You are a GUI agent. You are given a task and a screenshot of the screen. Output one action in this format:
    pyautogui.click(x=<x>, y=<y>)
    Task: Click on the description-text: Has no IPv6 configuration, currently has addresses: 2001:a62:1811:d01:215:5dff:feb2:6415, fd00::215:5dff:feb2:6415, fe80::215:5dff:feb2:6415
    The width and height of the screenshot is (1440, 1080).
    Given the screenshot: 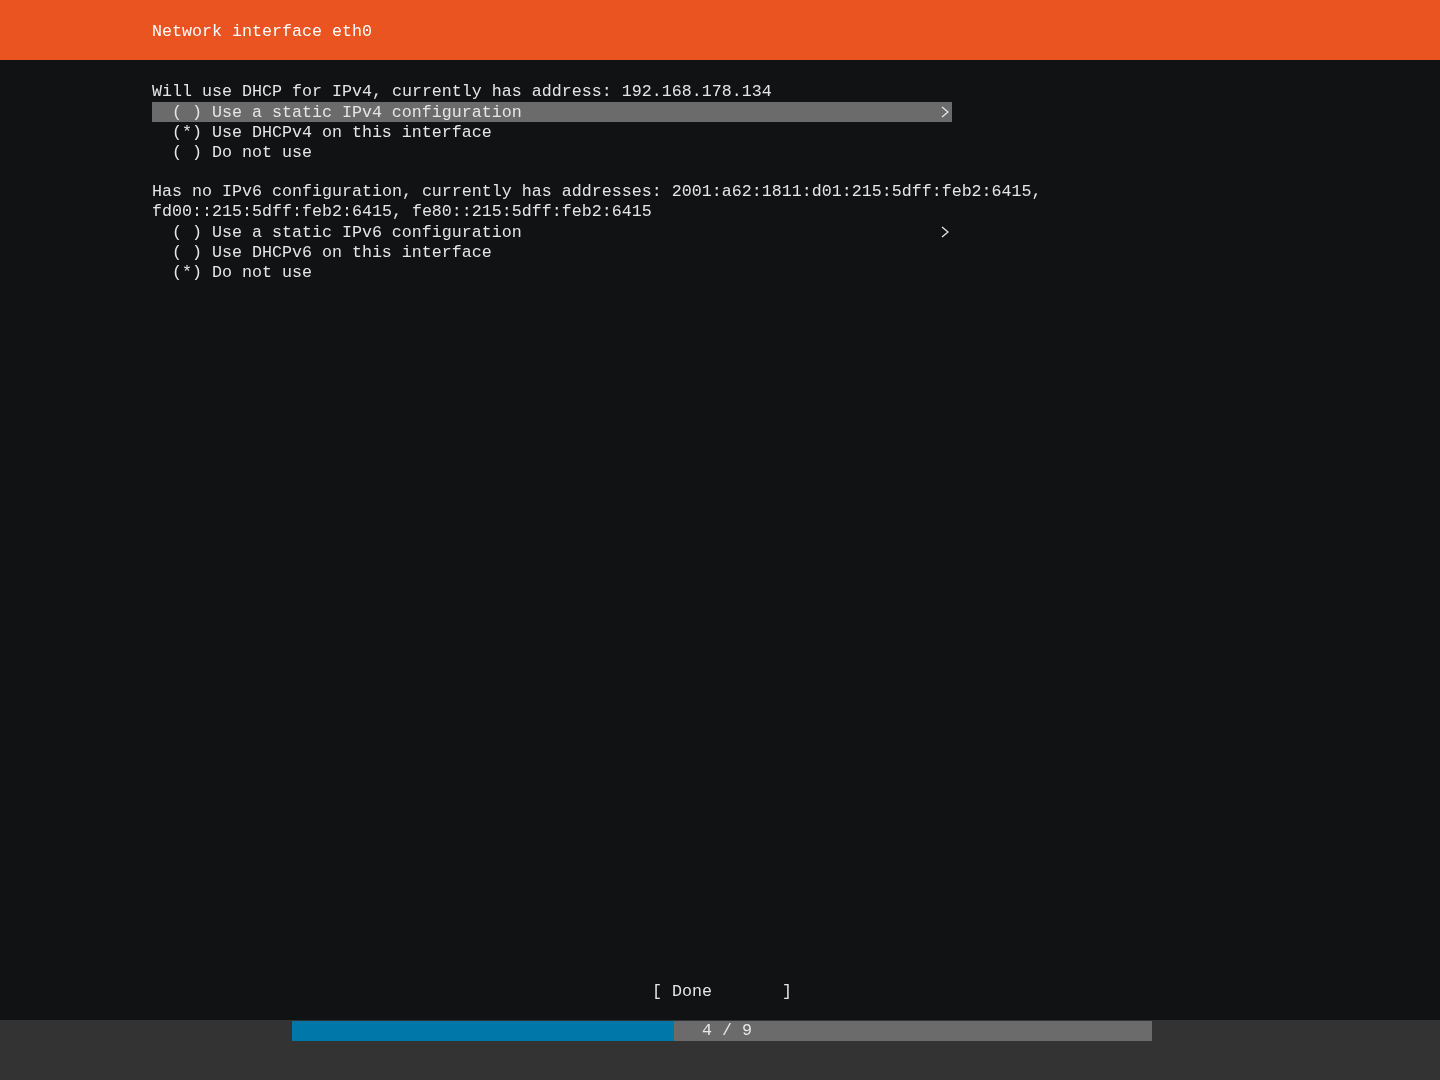 What is the action you would take?
    pyautogui.click(x=597, y=202)
    